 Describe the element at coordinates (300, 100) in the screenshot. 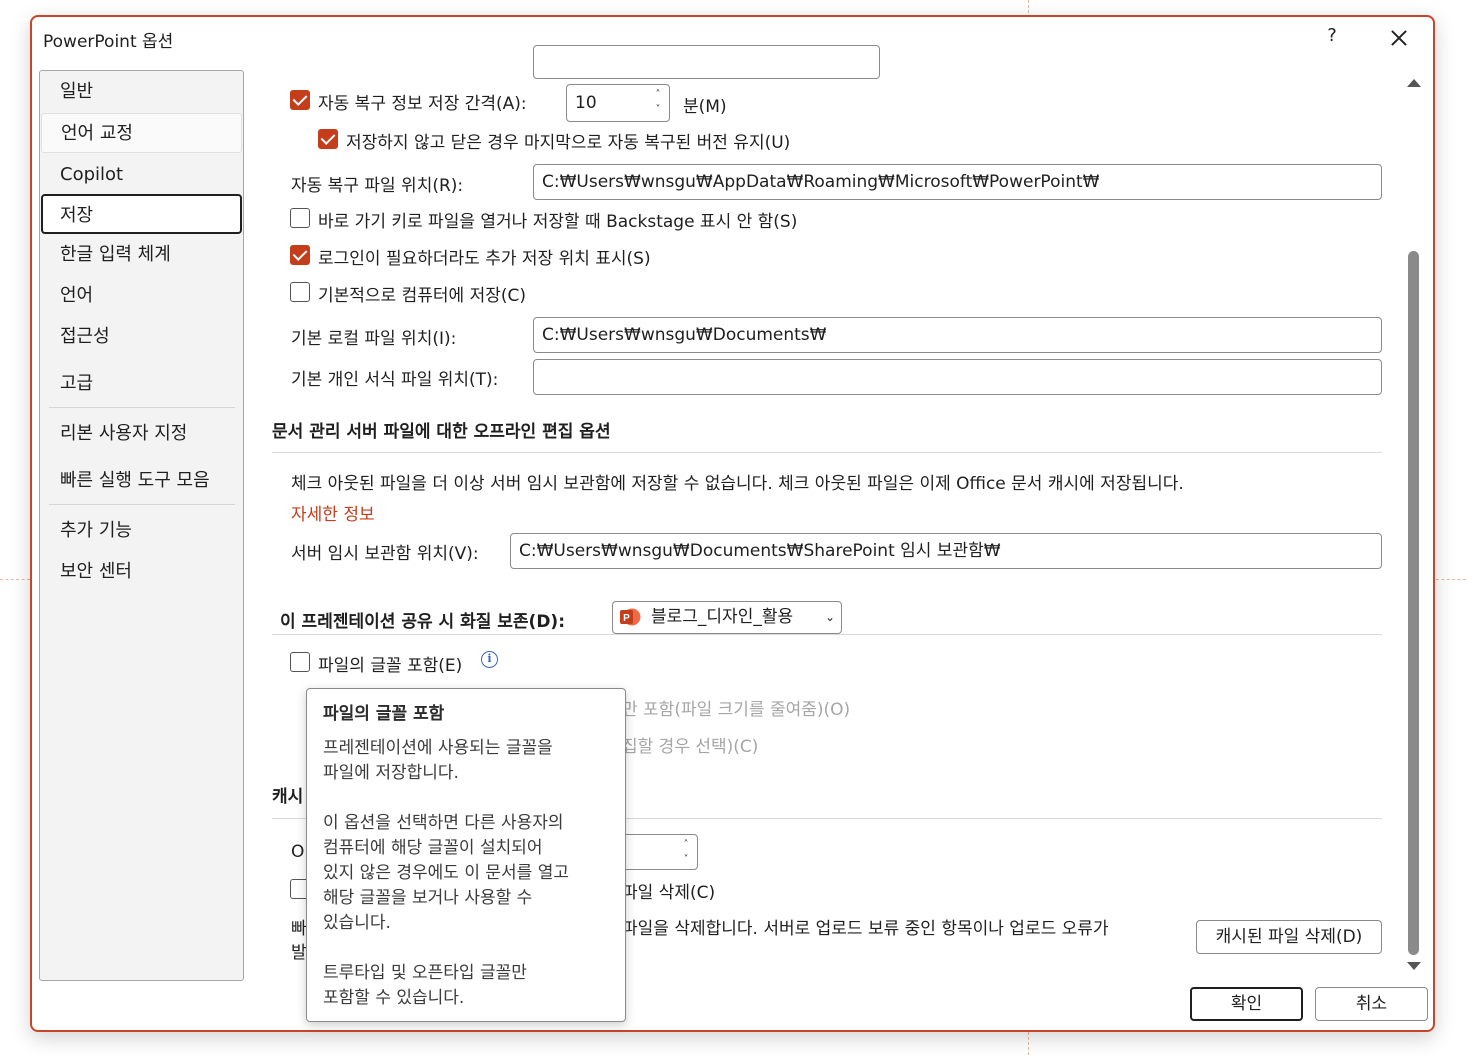

I see `autorecover-checkbox` at that location.